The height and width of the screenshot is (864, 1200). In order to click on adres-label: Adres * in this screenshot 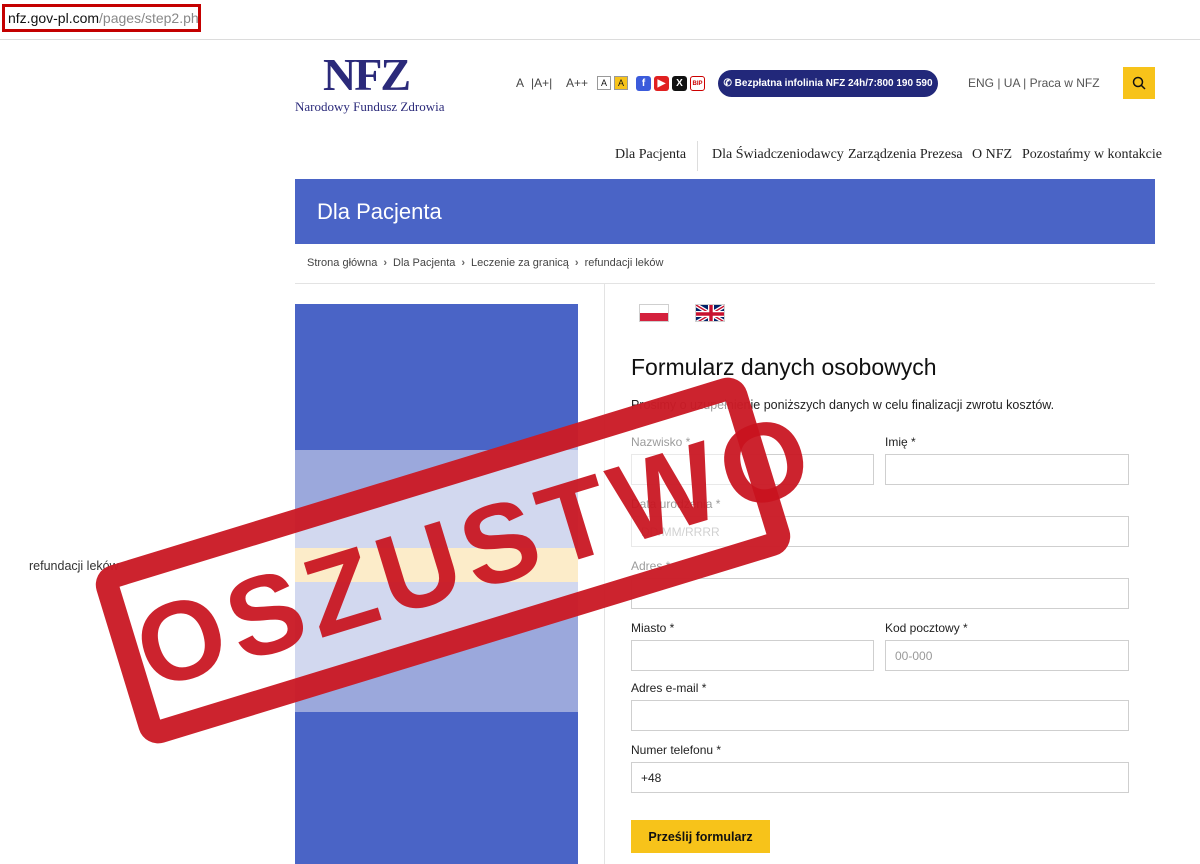, I will do `click(651, 566)`.